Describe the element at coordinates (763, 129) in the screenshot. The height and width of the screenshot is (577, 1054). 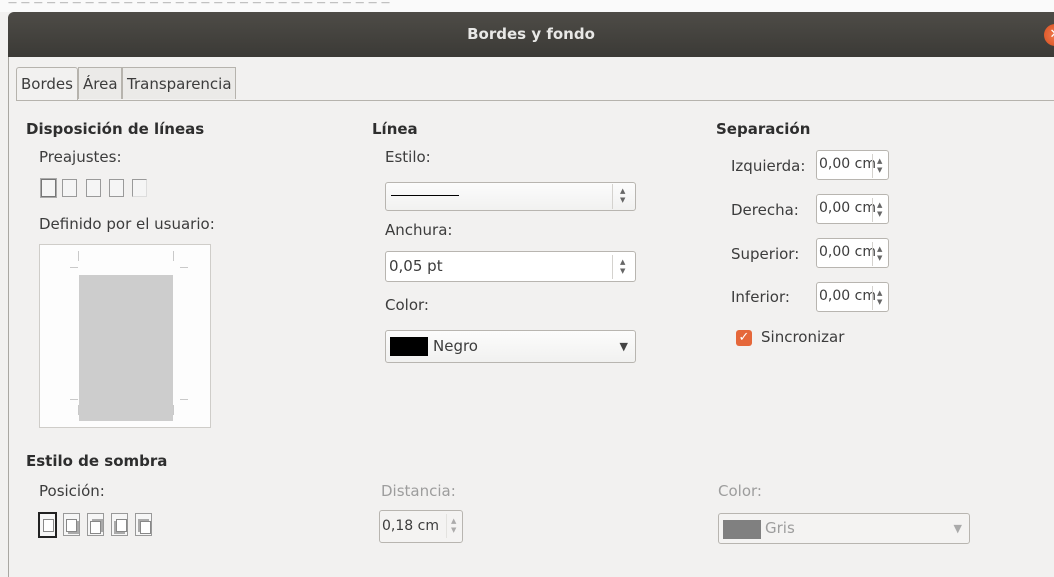
I see `padding-header: Separación` at that location.